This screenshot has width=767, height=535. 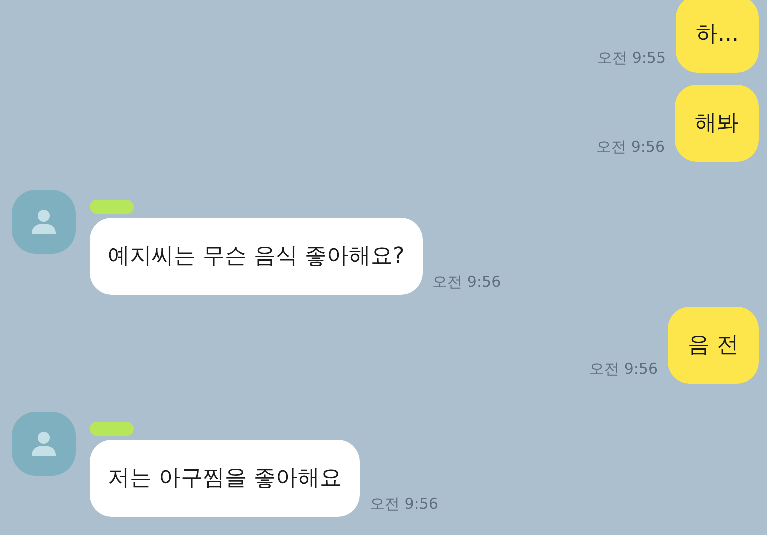 What do you see at coordinates (632, 58) in the screenshot?
I see `message-time: 오전 9:55` at bounding box center [632, 58].